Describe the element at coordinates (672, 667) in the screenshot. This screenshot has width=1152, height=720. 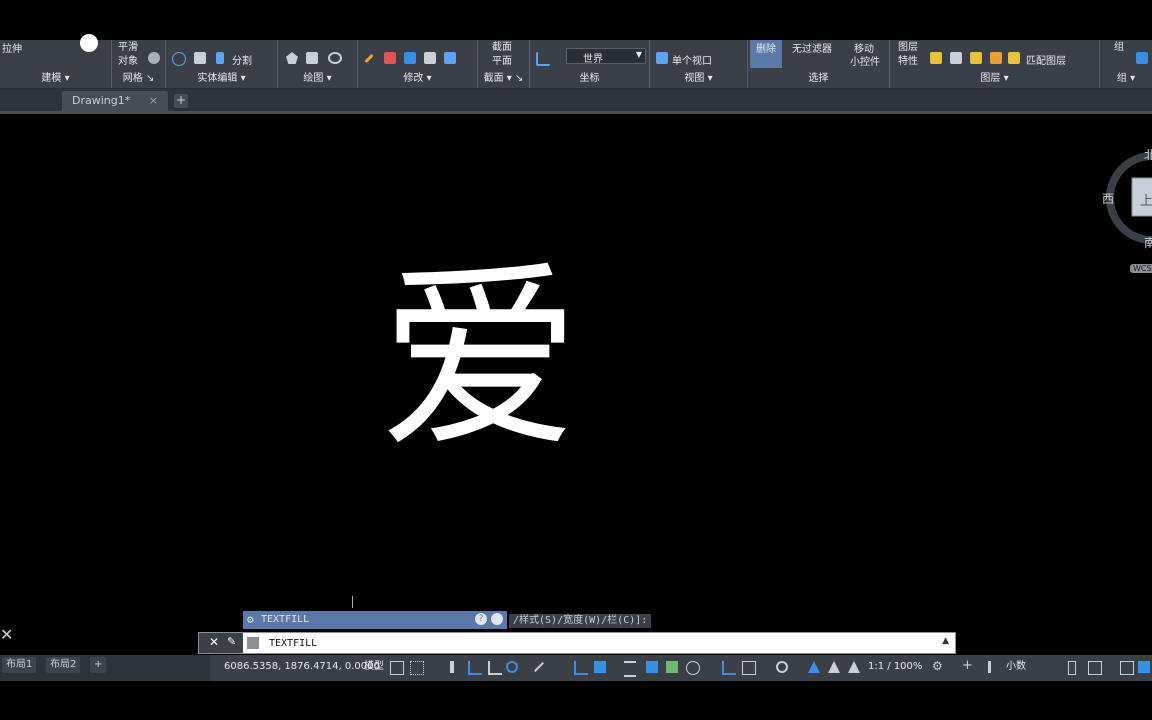
I see `selection-cycling-icon` at that location.